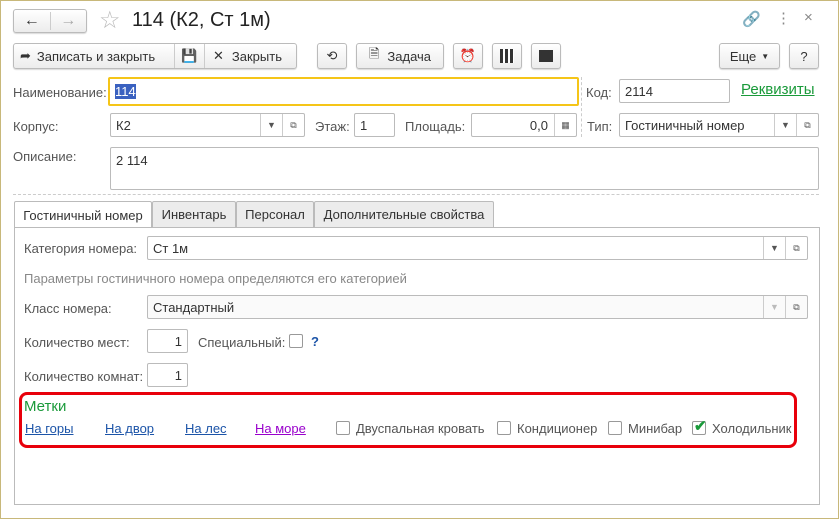  I want to click on archive-button, so click(546, 56).